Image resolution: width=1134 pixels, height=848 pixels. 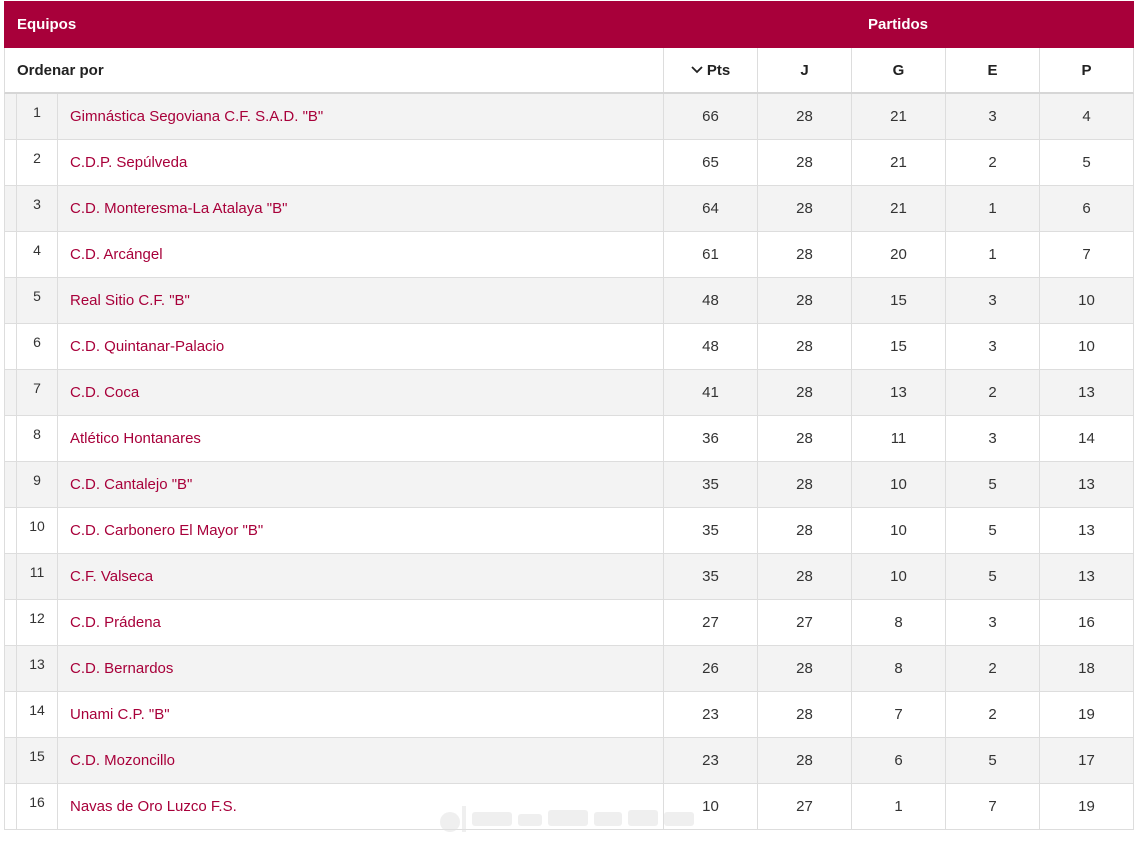 I want to click on team-rank: 7, so click(x=37, y=392).